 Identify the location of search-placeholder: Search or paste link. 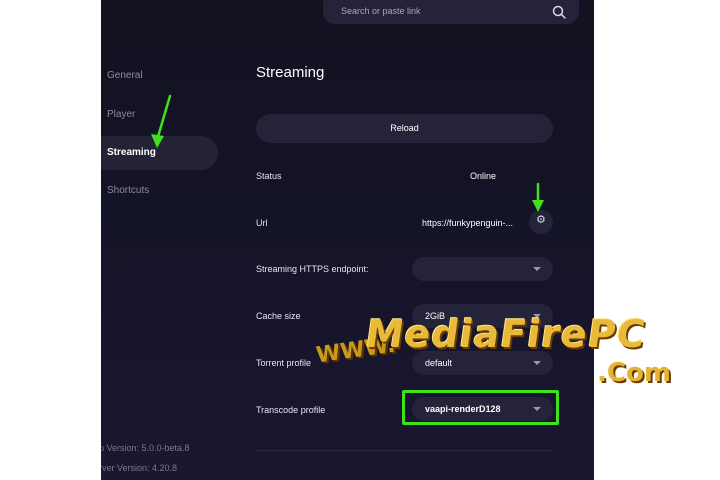
(381, 11).